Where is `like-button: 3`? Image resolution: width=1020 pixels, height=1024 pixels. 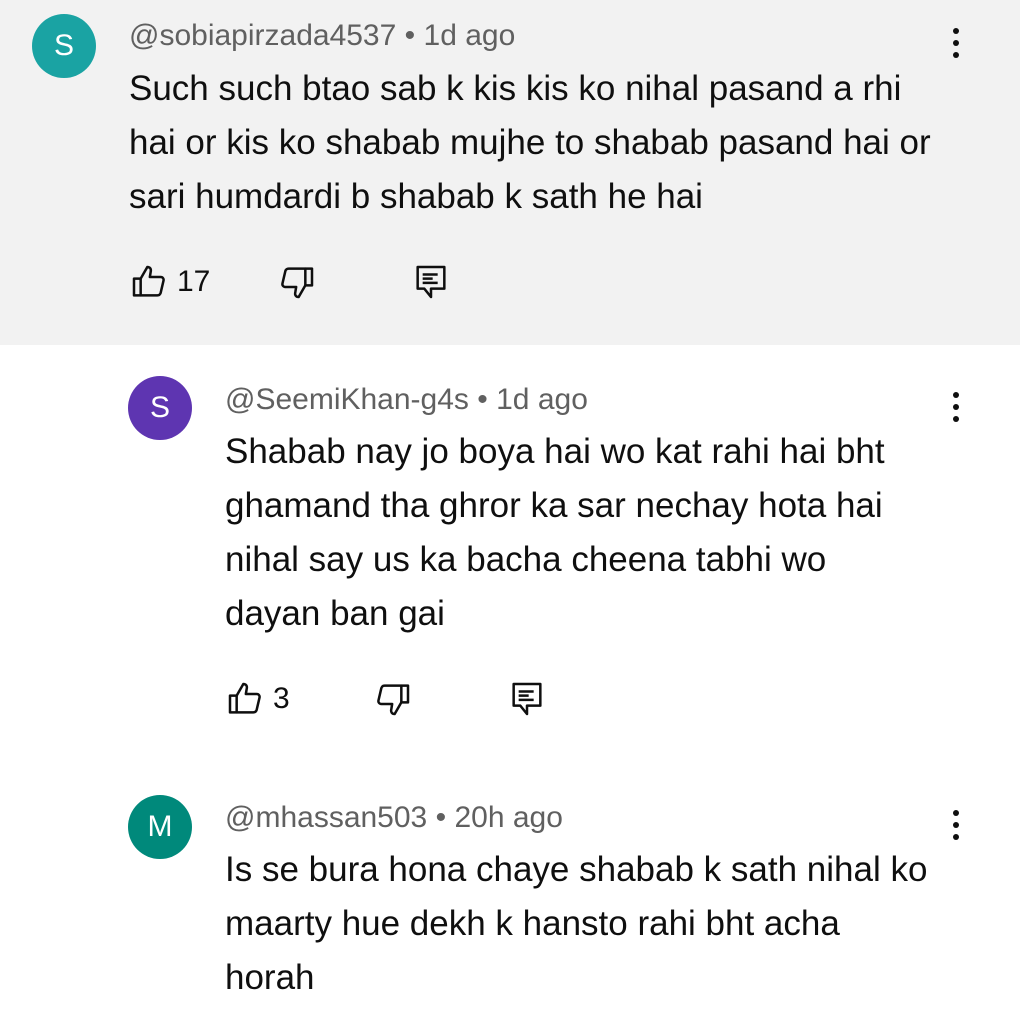
like-button: 3 is located at coordinates (257, 699).